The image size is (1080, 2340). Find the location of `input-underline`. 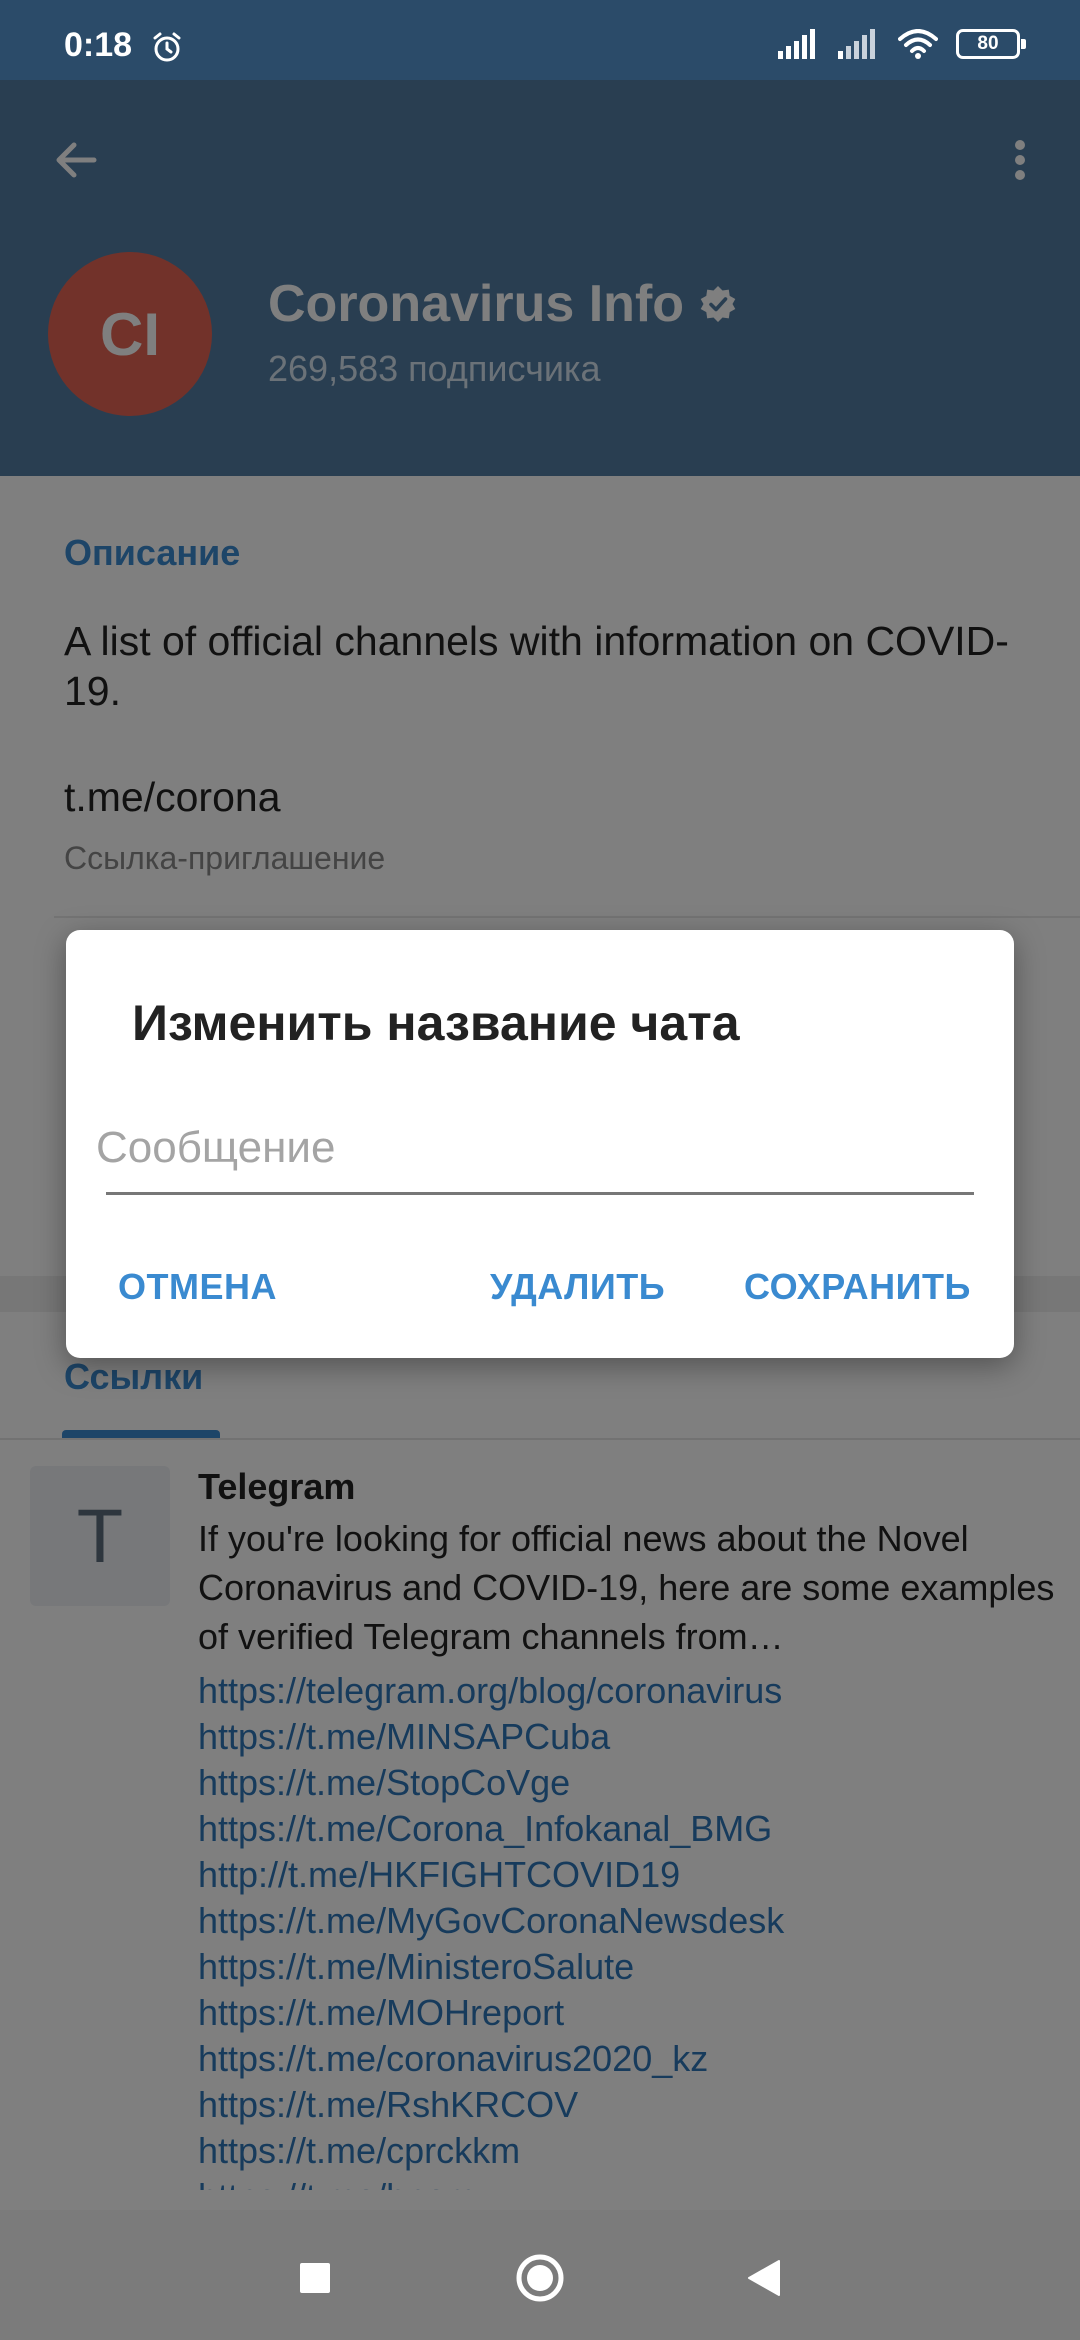

input-underline is located at coordinates (540, 1193).